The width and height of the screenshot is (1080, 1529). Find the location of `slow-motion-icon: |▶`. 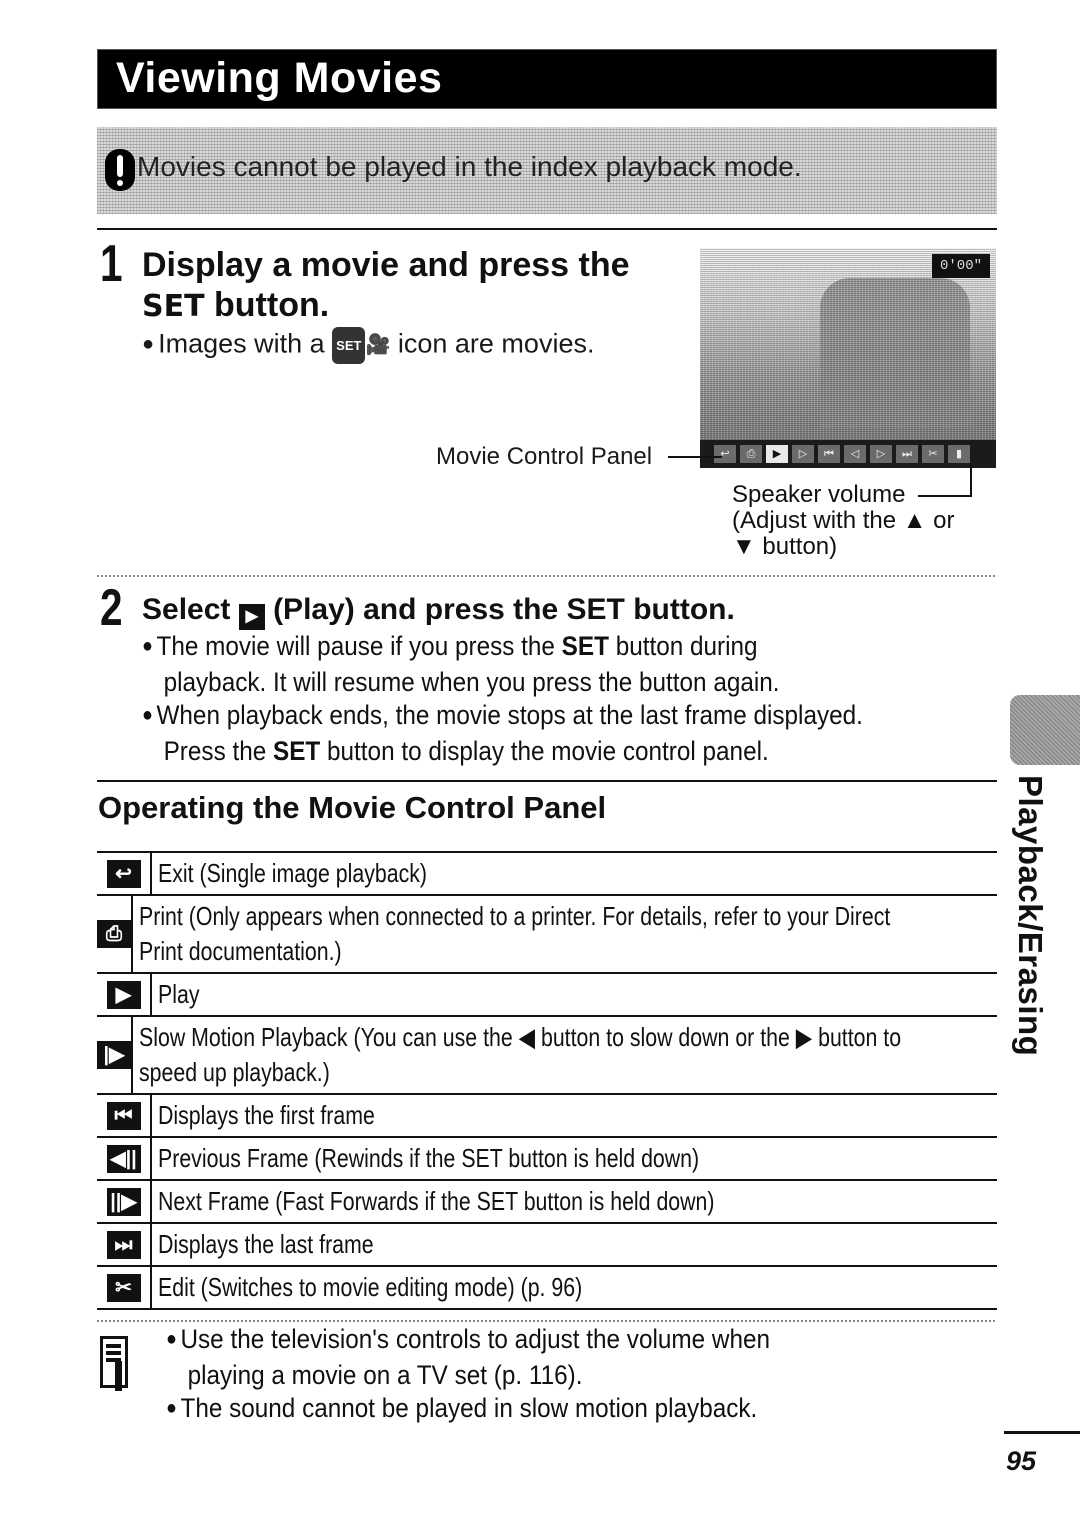

slow-motion-icon: |▶ is located at coordinates (114, 1055).